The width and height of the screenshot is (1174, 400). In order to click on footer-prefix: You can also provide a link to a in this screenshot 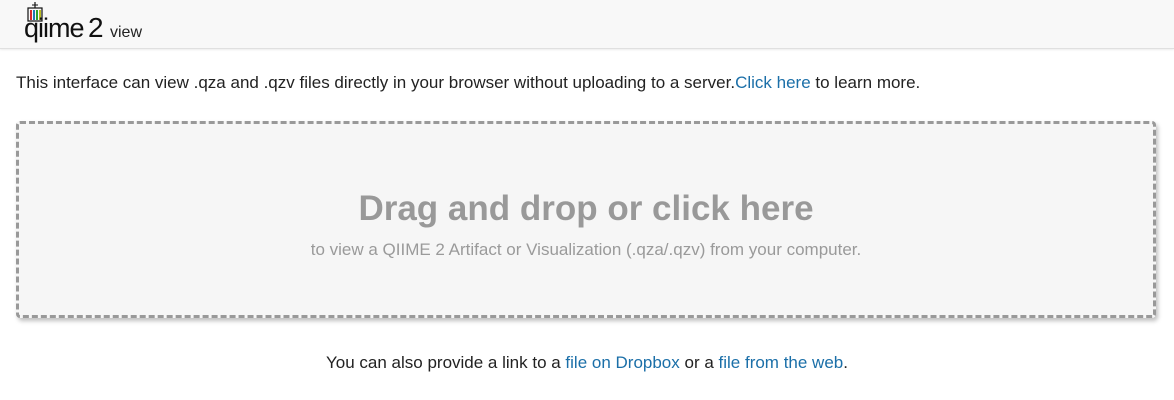, I will do `click(446, 362)`.